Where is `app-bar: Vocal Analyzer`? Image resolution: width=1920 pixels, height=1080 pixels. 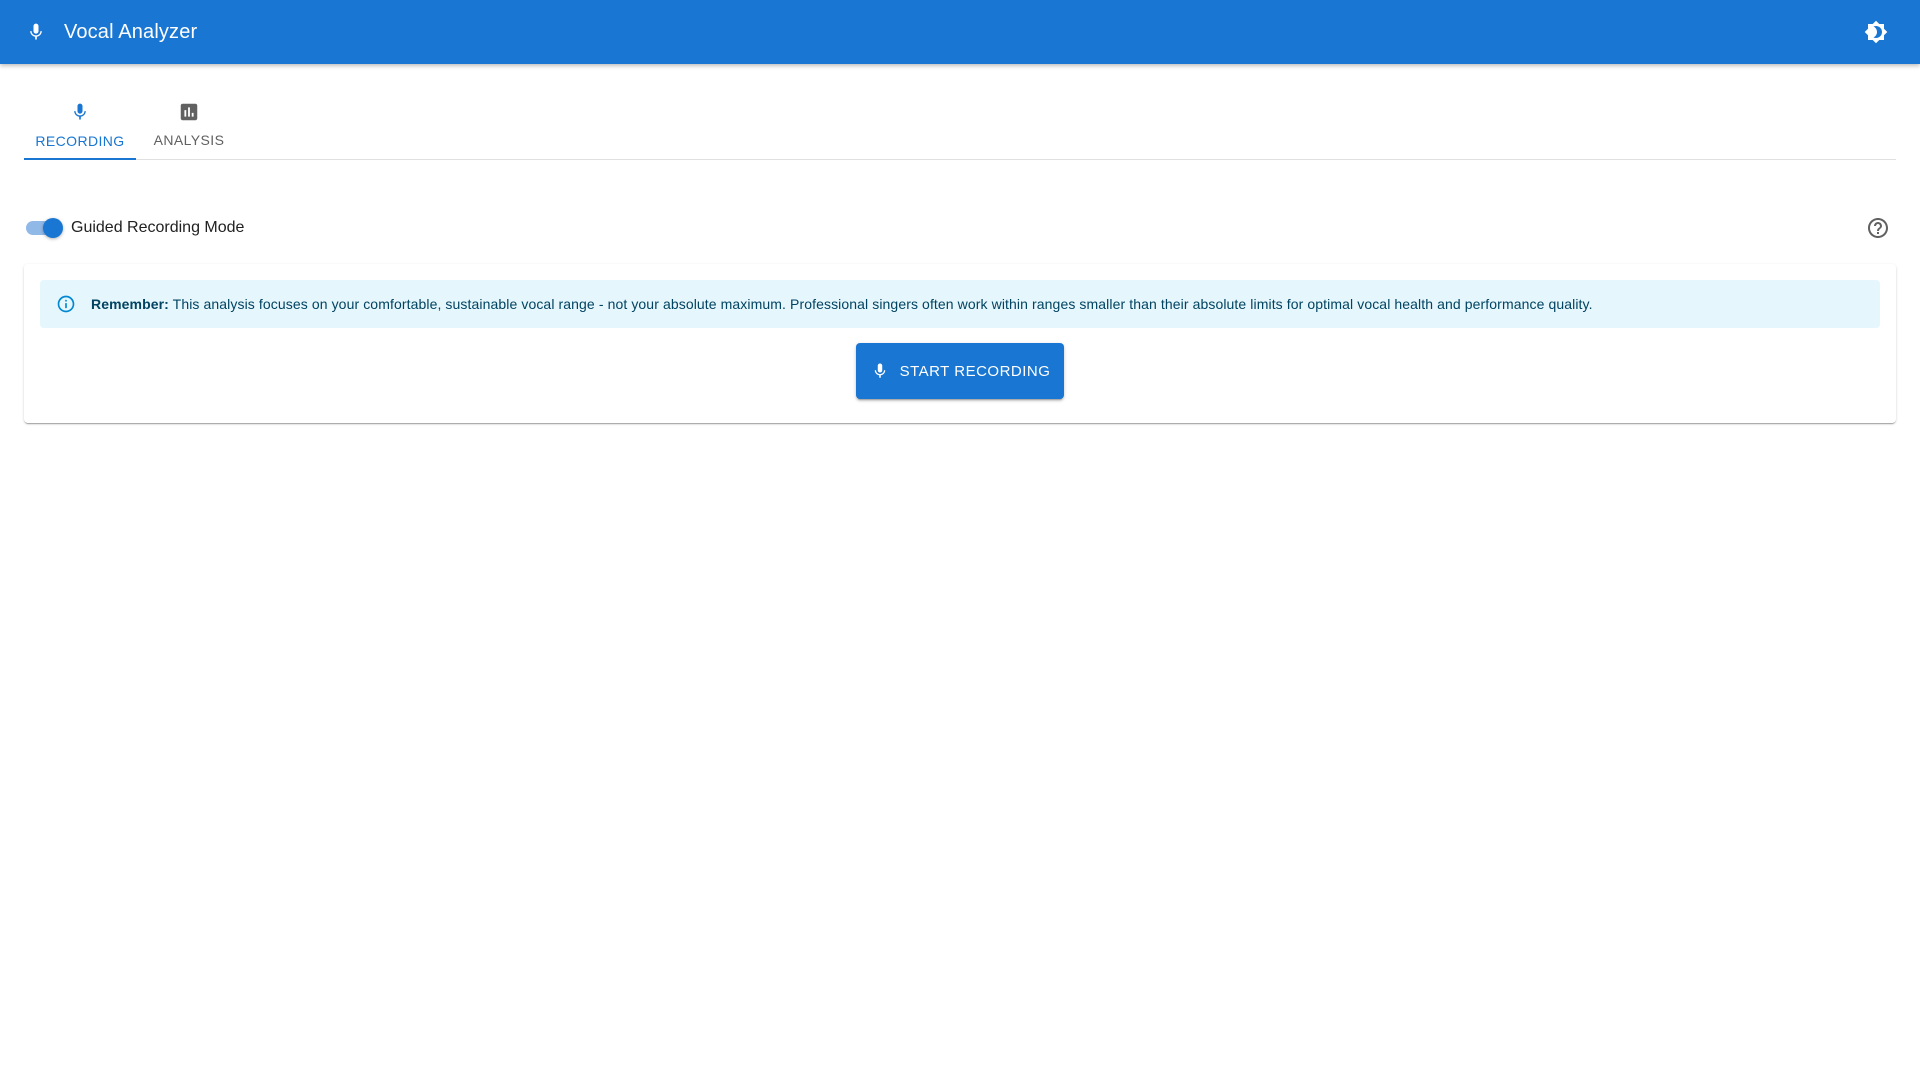
app-bar: Vocal Analyzer is located at coordinates (960, 32).